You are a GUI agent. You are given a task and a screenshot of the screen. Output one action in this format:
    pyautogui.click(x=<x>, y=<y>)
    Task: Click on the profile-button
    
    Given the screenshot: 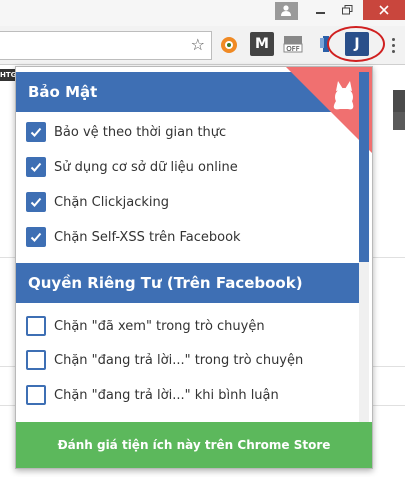 What is the action you would take?
    pyautogui.click(x=286, y=11)
    